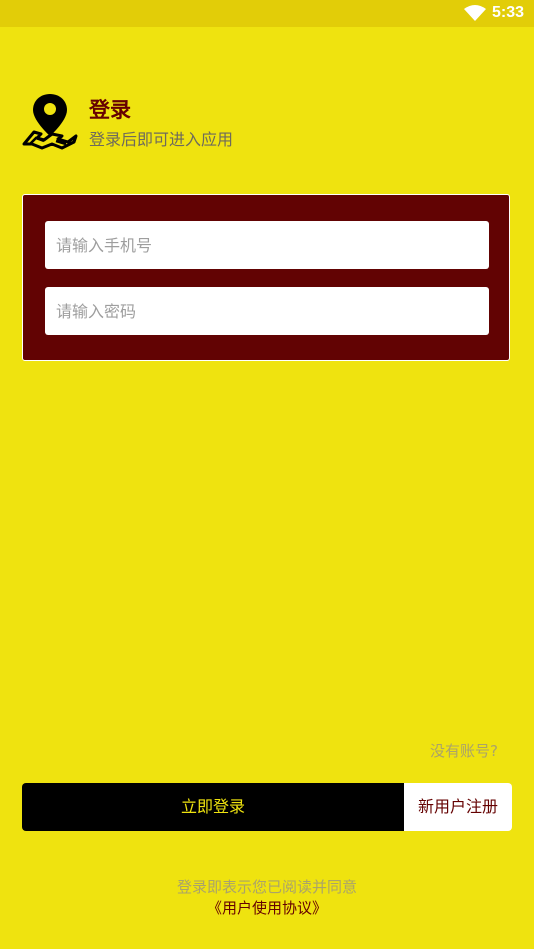 This screenshot has width=534, height=949. I want to click on user-agreement-link: 《用户使用协议》, so click(267, 908).